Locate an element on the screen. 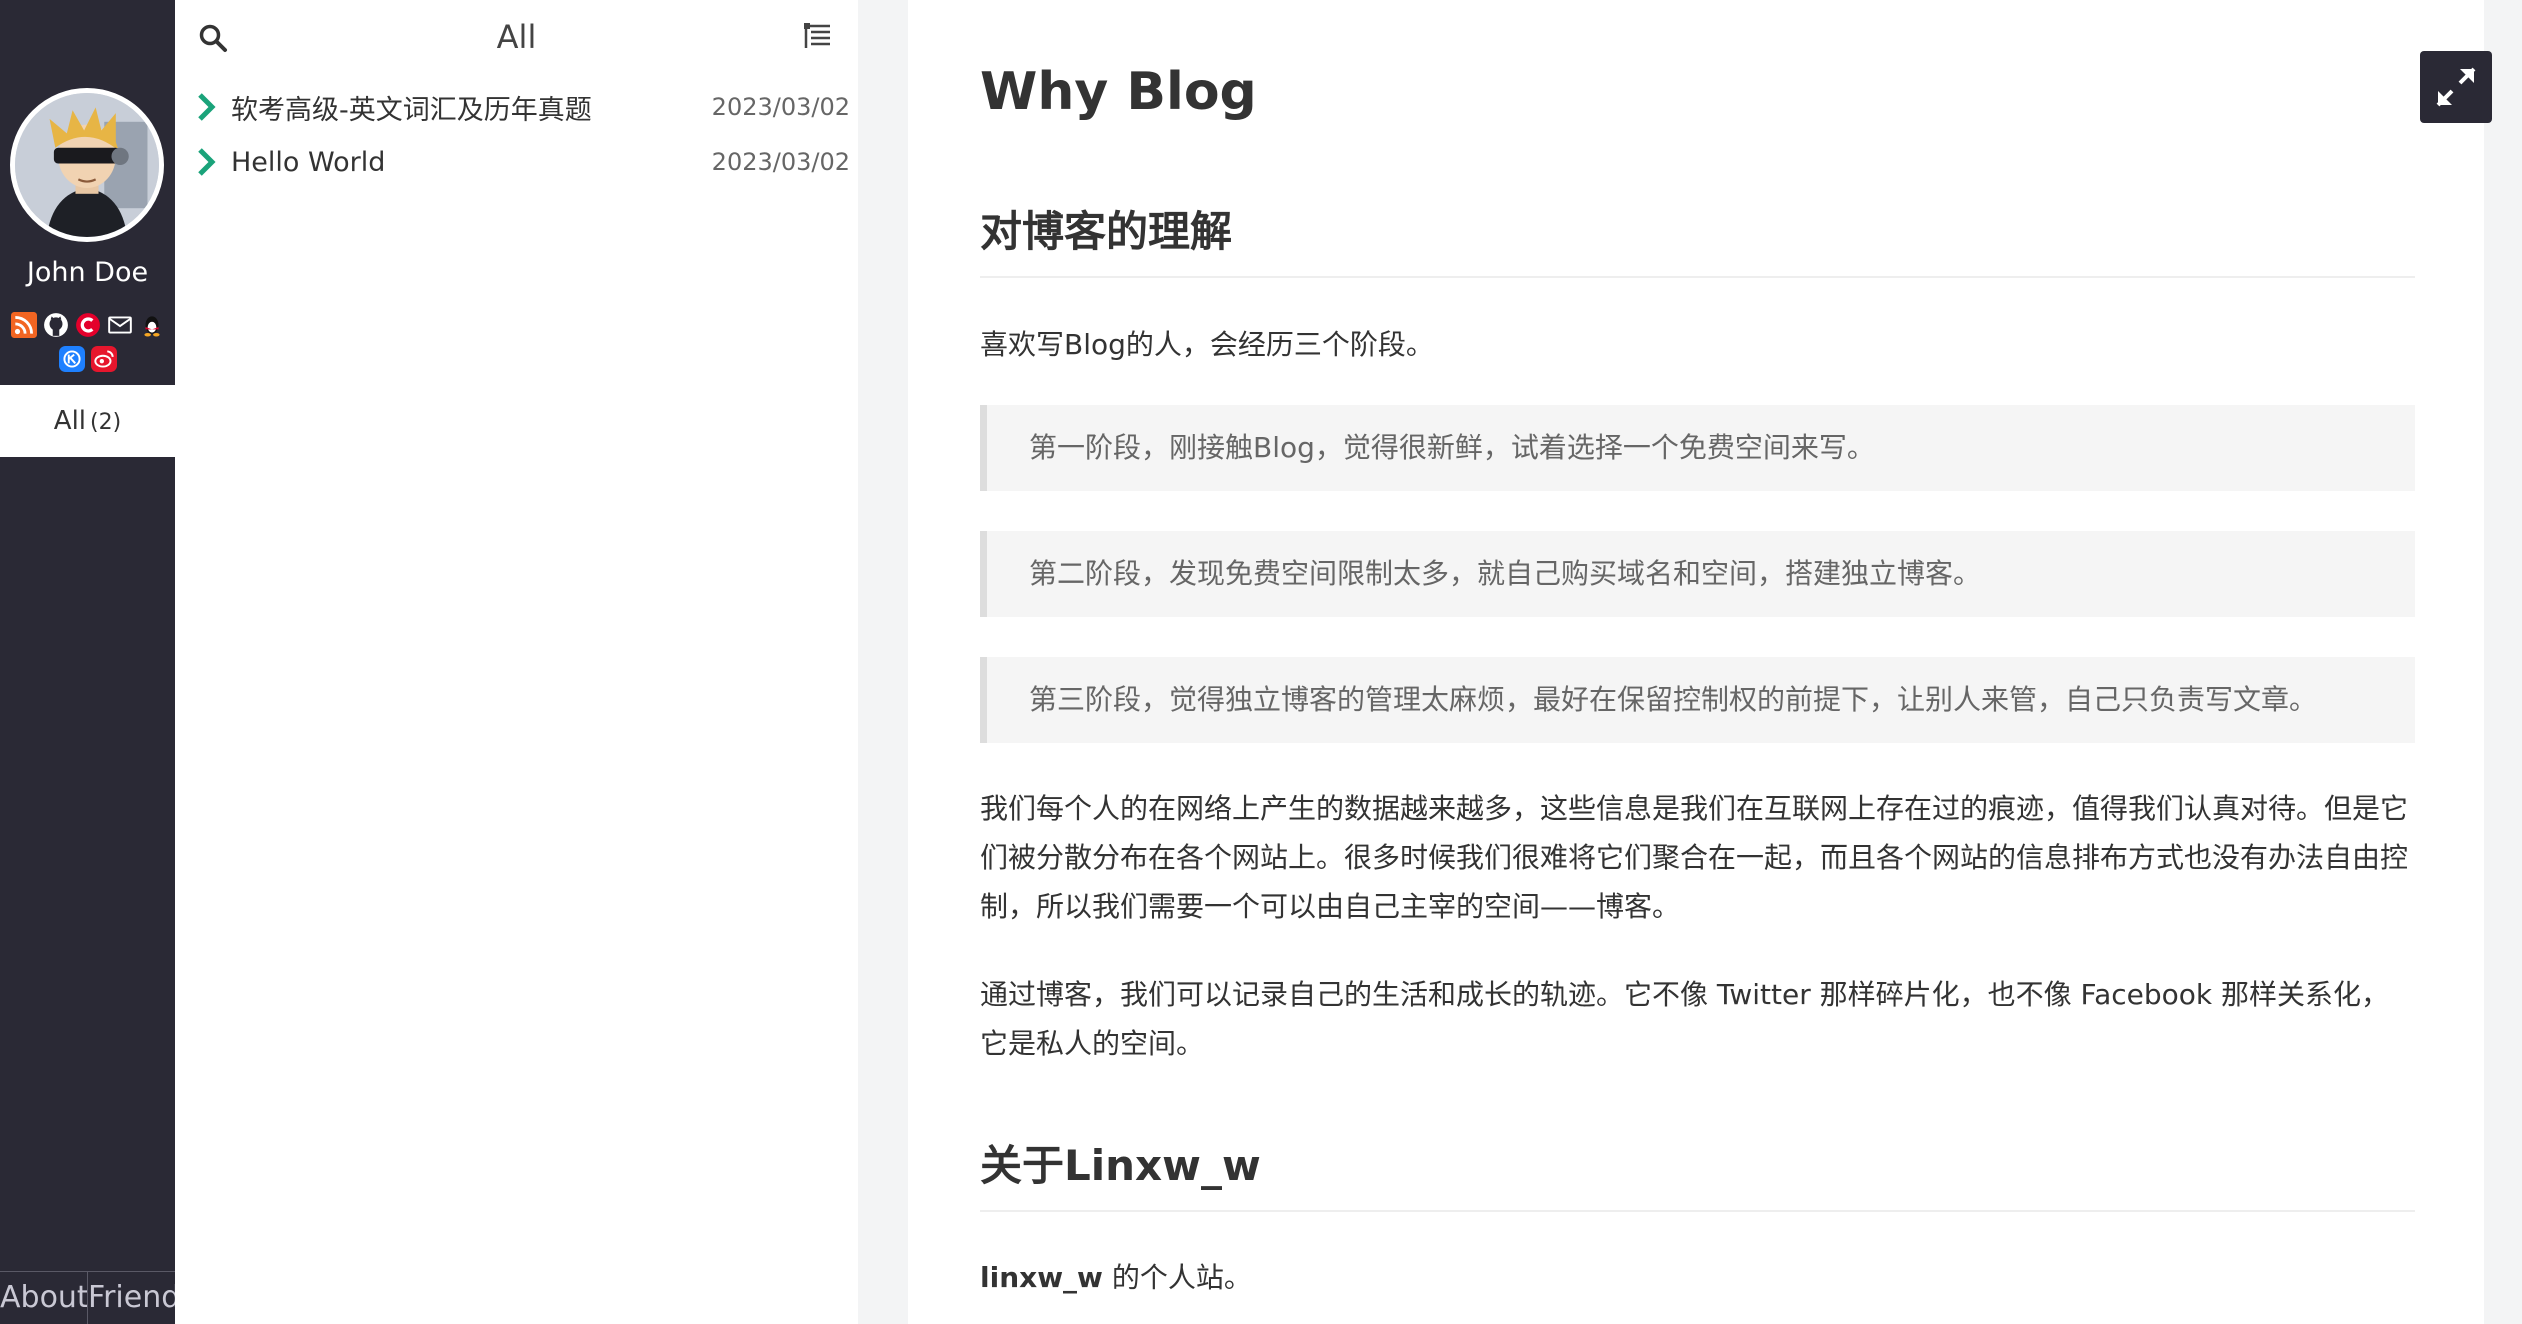 This screenshot has width=2522, height=1324. blockquote-stage-2: 第二阶段，发现免费空间限制太多，就自己购买域名和空间，搭建独立博客。 is located at coordinates (1697, 574).